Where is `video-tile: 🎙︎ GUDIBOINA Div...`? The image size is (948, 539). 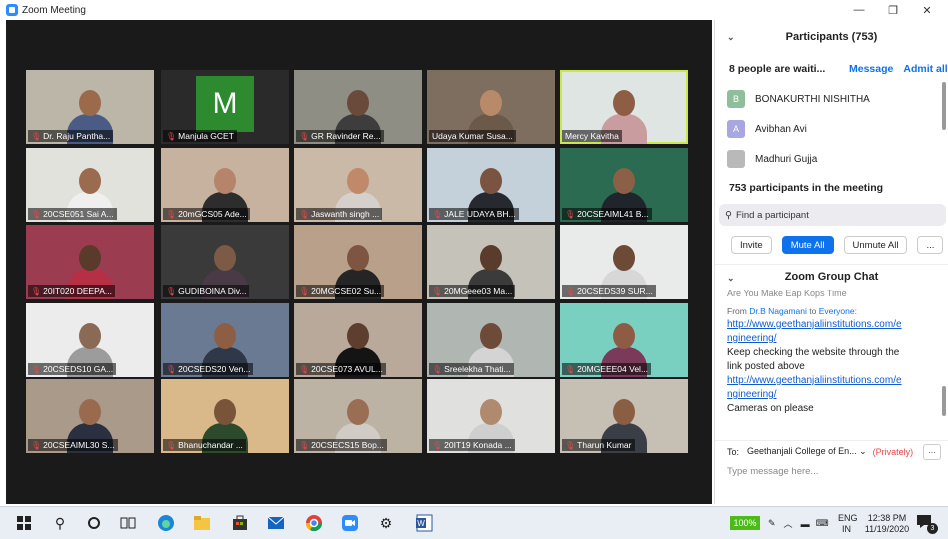
video-tile: 🎙︎ GUDIBOINA Div... is located at coordinates (225, 262).